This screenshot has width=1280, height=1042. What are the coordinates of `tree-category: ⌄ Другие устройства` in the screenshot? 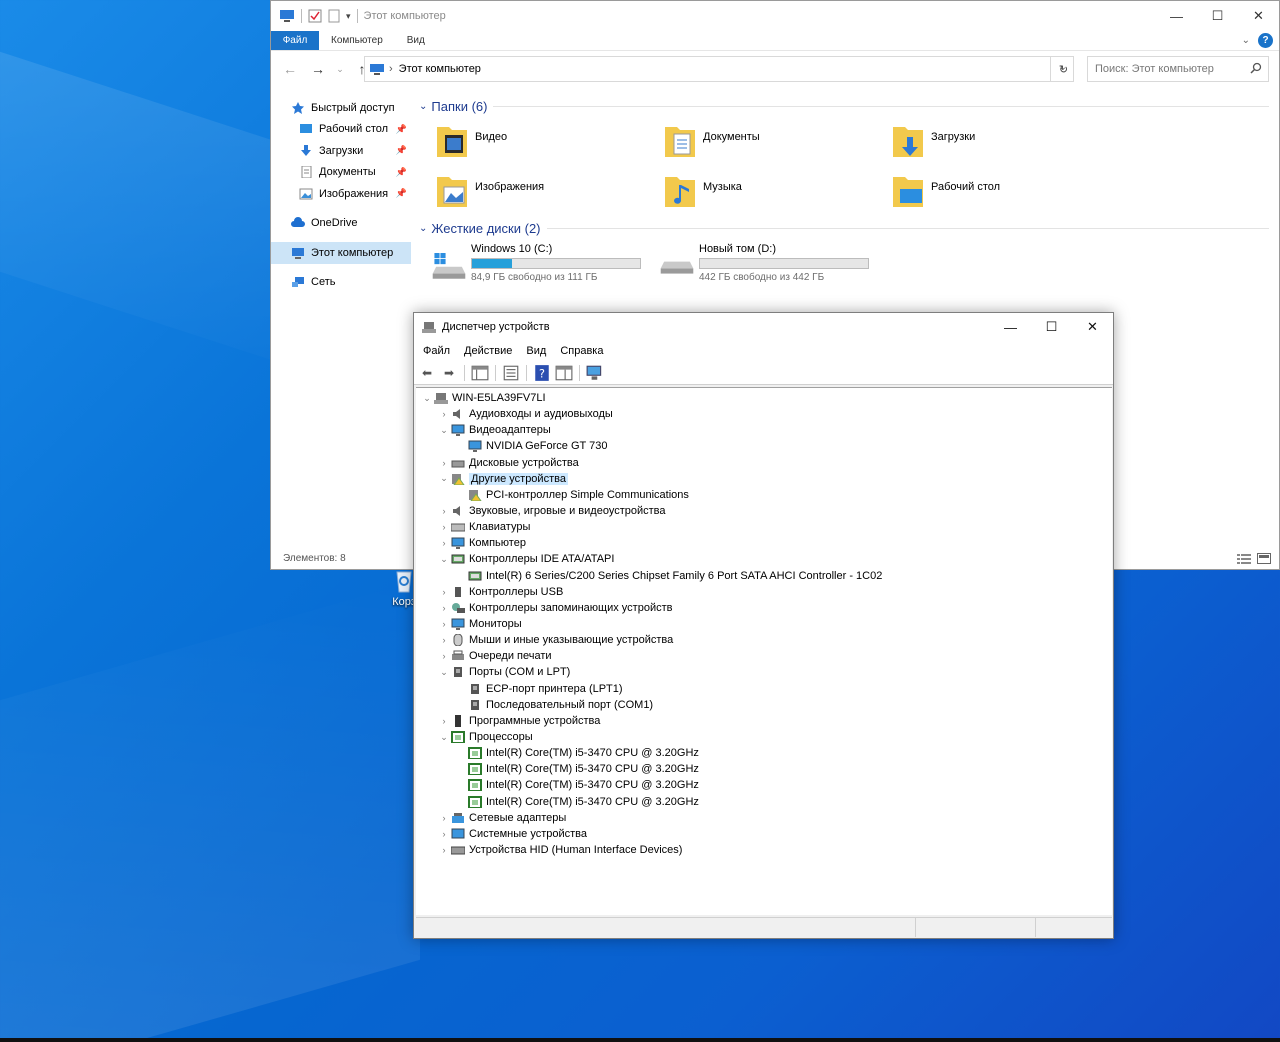 It's located at (764, 479).